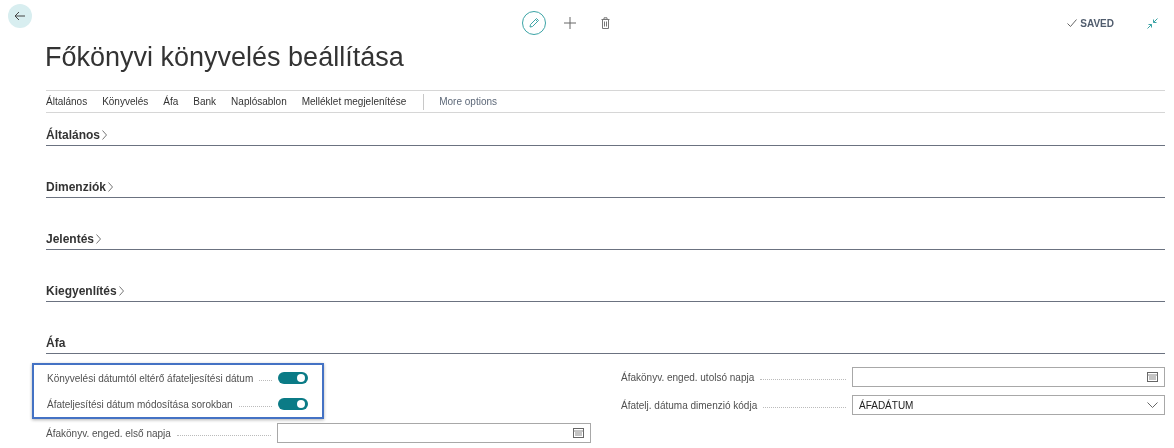  What do you see at coordinates (1152, 23) in the screenshot?
I see `collapse-arrows-icon` at bounding box center [1152, 23].